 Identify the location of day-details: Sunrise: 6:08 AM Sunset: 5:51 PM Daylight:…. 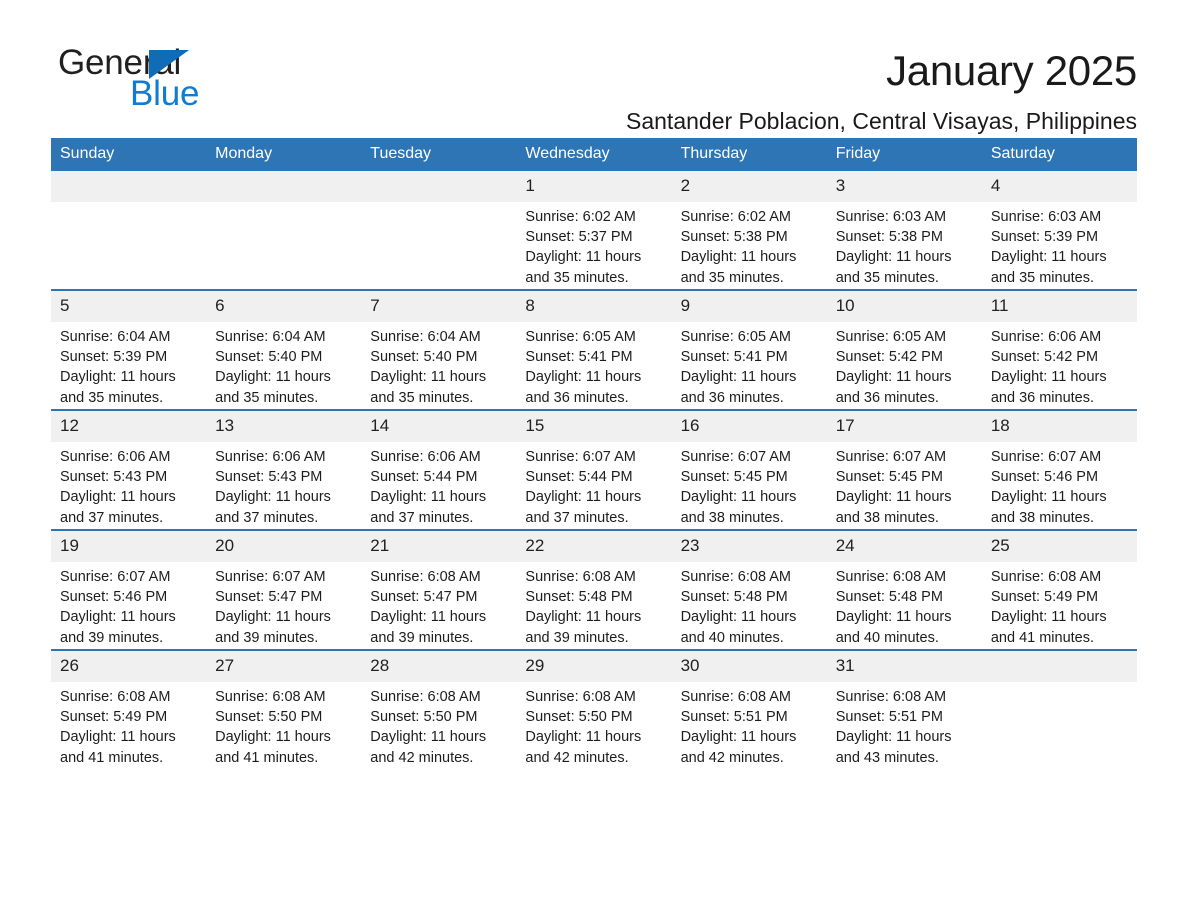
(904, 725).